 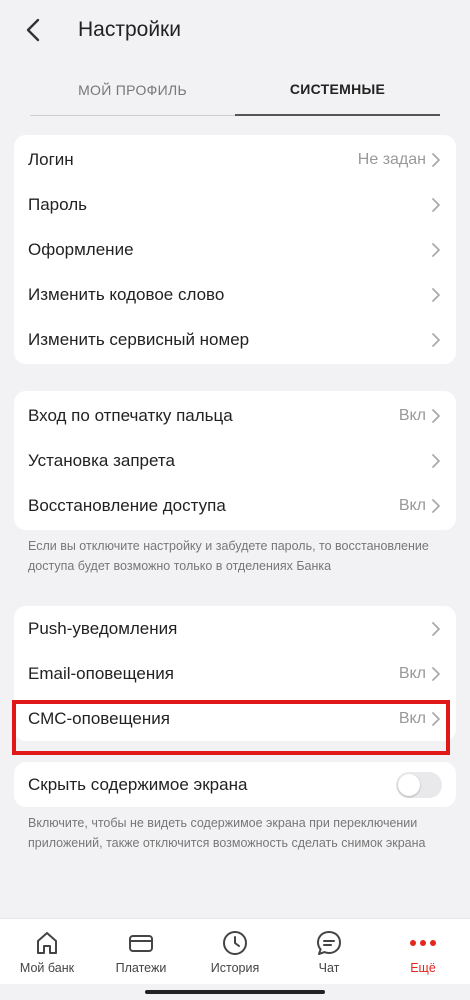 What do you see at coordinates (57, 204) in the screenshot?
I see `row-label: Пароль` at bounding box center [57, 204].